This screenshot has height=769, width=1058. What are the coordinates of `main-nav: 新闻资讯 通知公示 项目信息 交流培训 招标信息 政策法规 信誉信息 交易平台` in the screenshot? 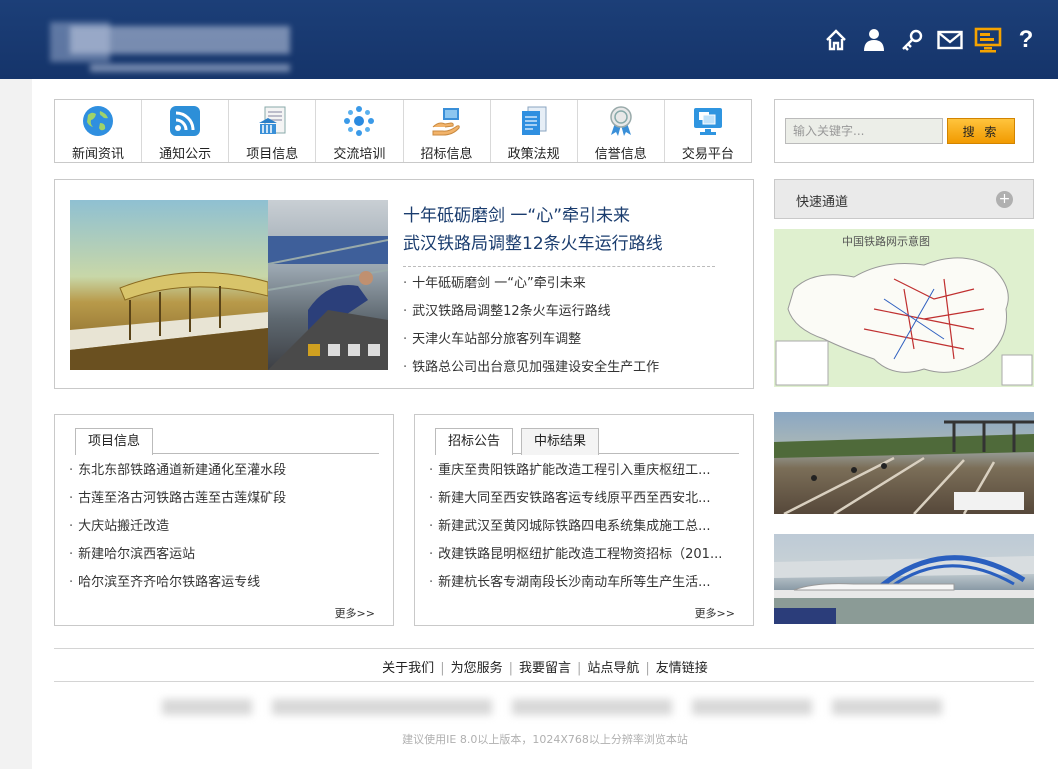 It's located at (403, 131).